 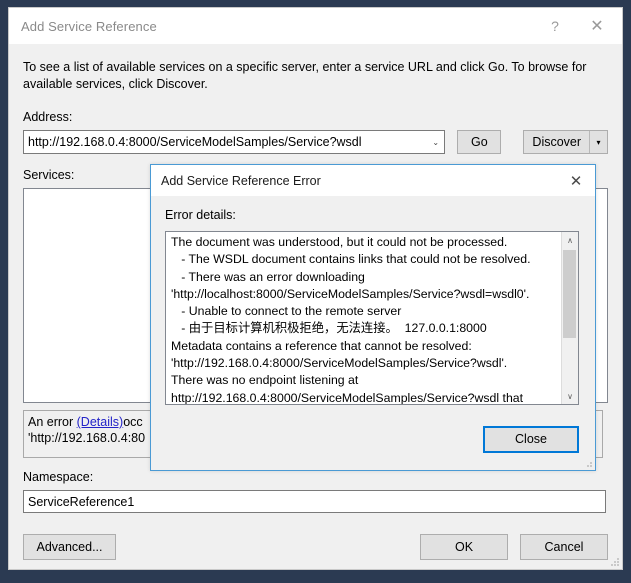 What do you see at coordinates (81, 501) in the screenshot?
I see `namespace-input-value: ServiceReference1` at bounding box center [81, 501].